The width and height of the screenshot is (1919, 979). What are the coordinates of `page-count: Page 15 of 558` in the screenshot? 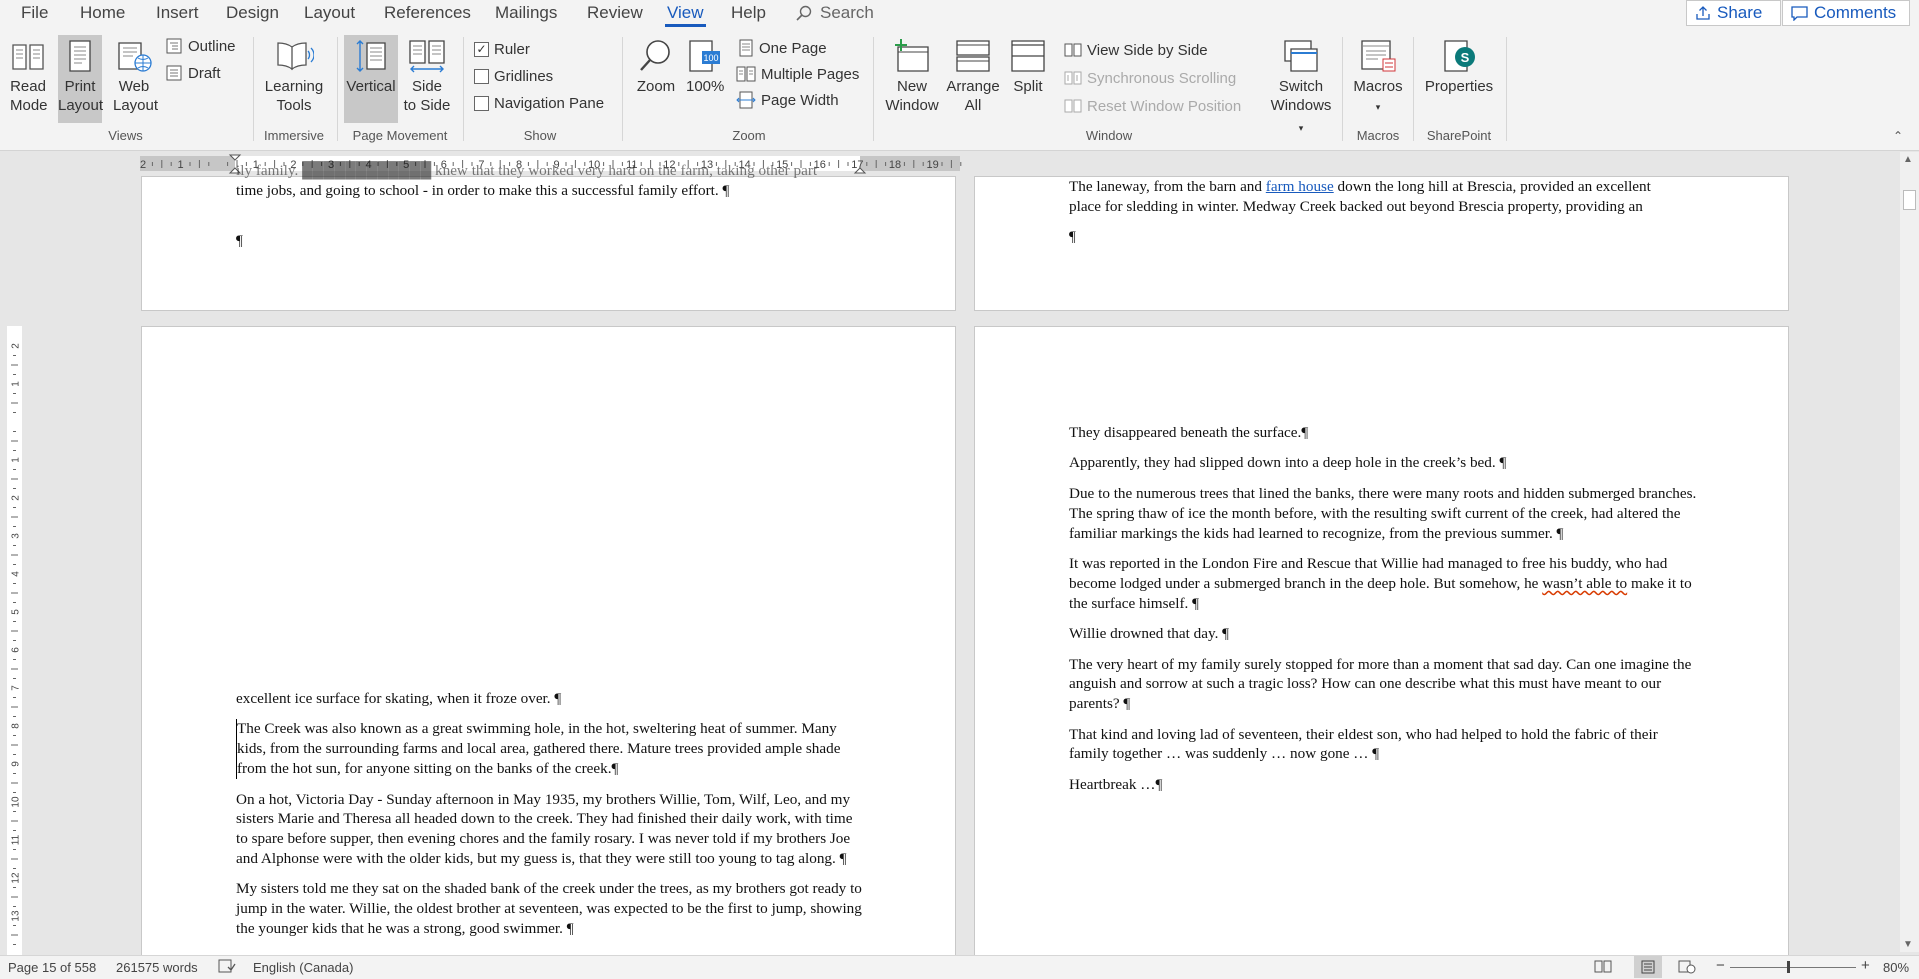 It's located at (52, 967).